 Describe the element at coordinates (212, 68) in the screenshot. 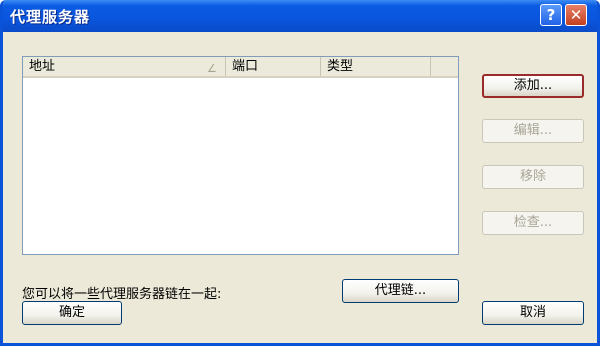

I see `sort-indicator-icon: ∠` at that location.